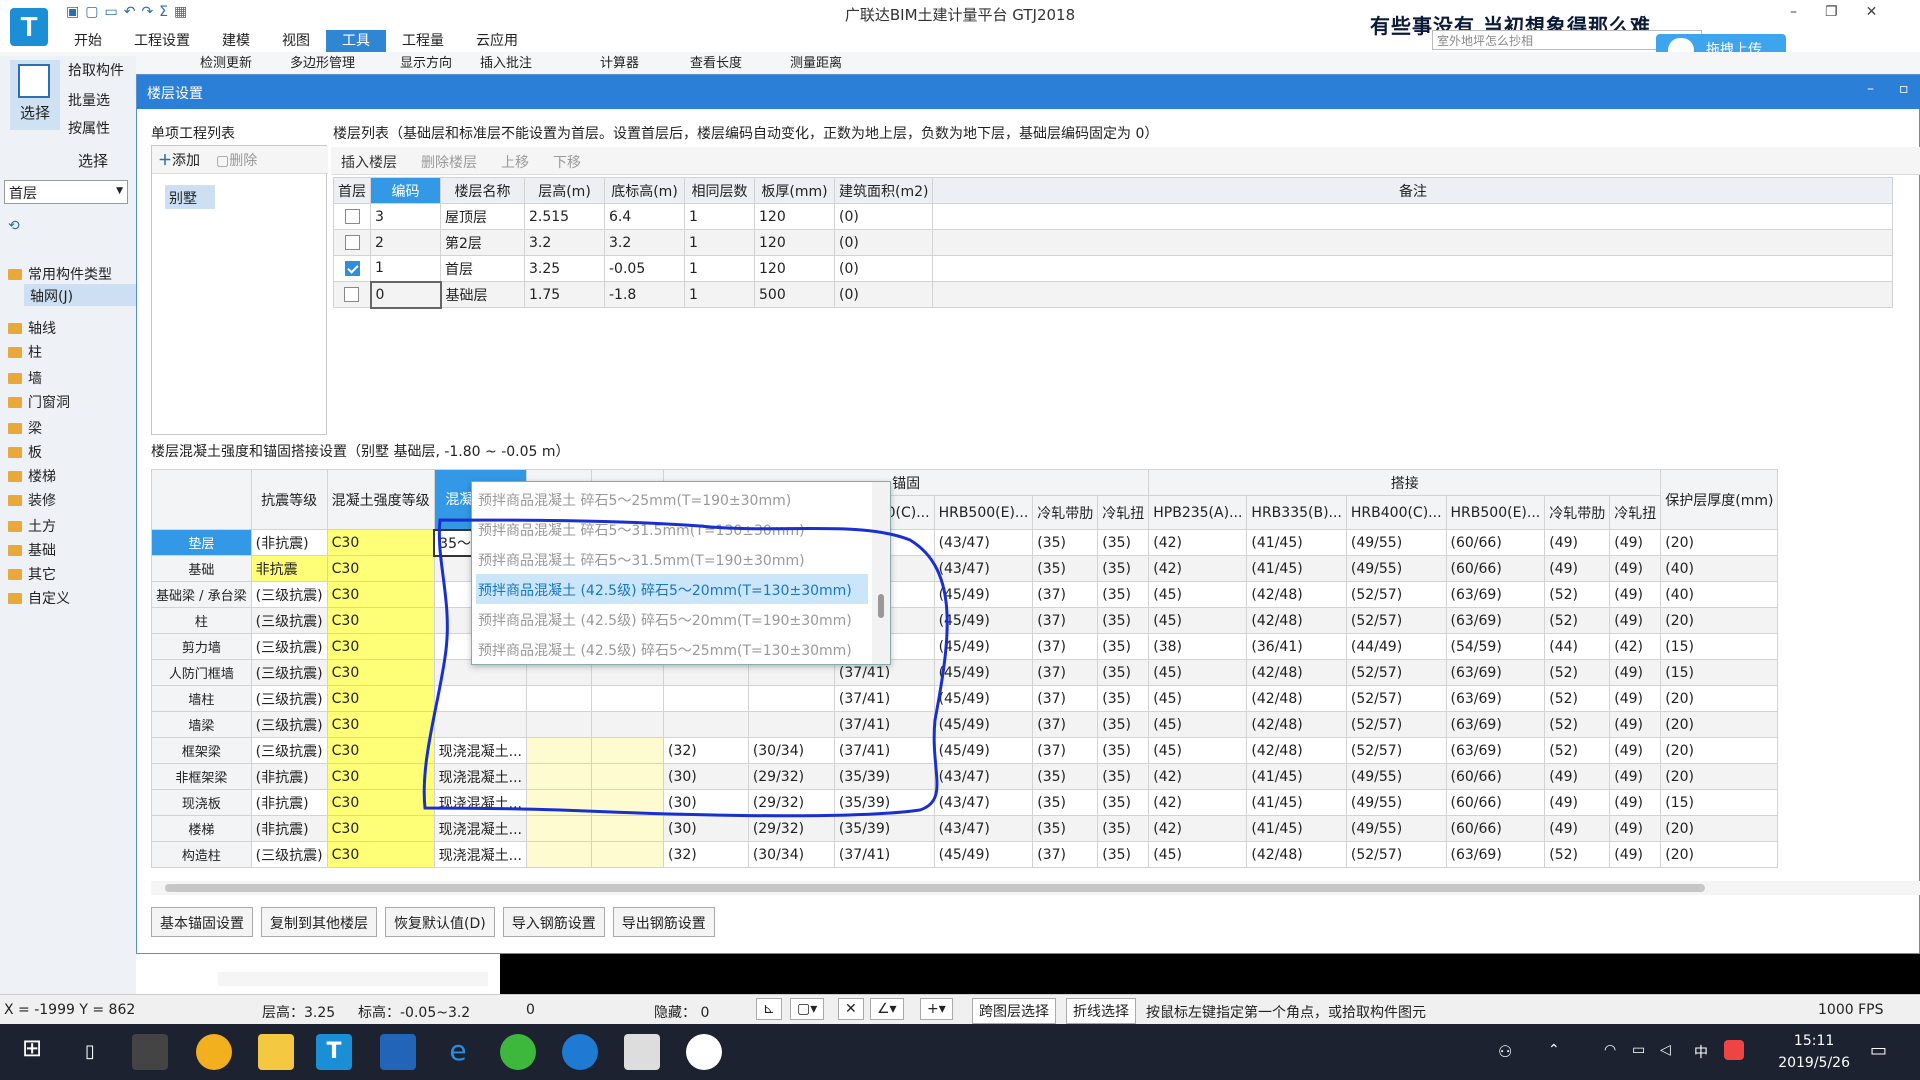 This screenshot has height=1080, width=1920. I want to click on anchor-cell: (非抗震), so click(289, 802).